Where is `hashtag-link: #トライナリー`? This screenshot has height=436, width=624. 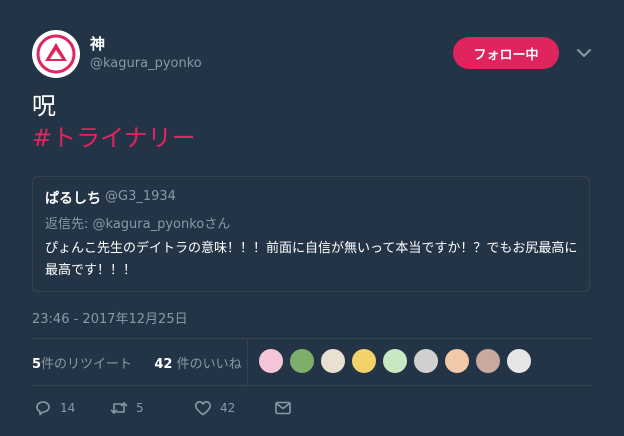
hashtag-link: #トライナリー is located at coordinates (114, 138).